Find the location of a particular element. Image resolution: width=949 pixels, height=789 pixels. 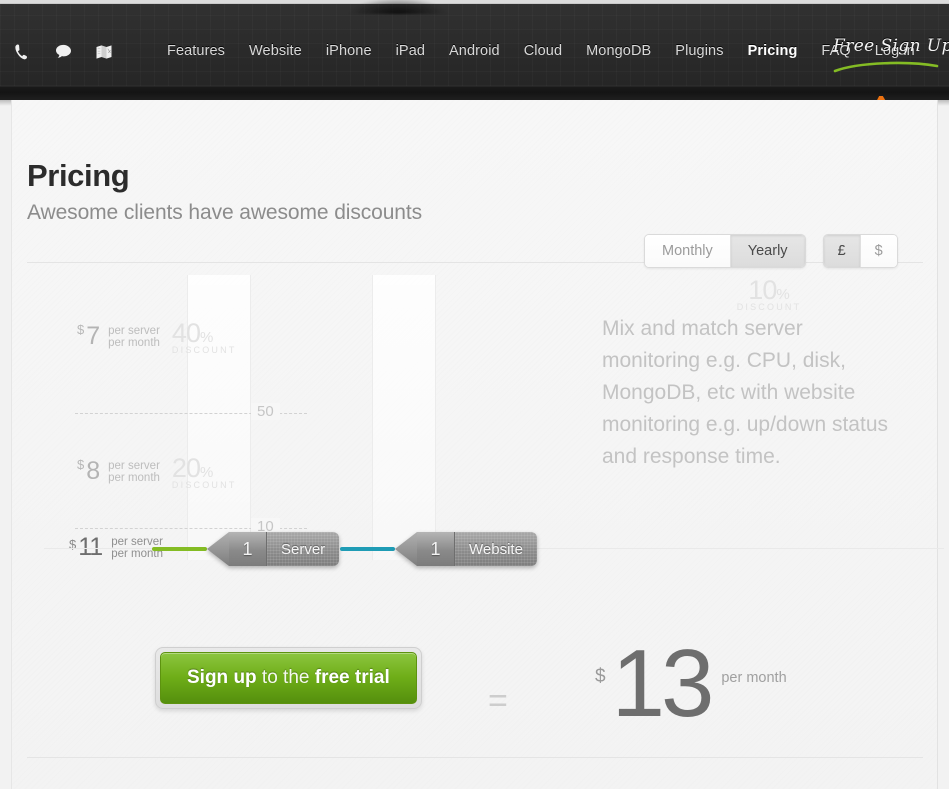

grand-total: $ 13 per month is located at coordinates (691, 683).